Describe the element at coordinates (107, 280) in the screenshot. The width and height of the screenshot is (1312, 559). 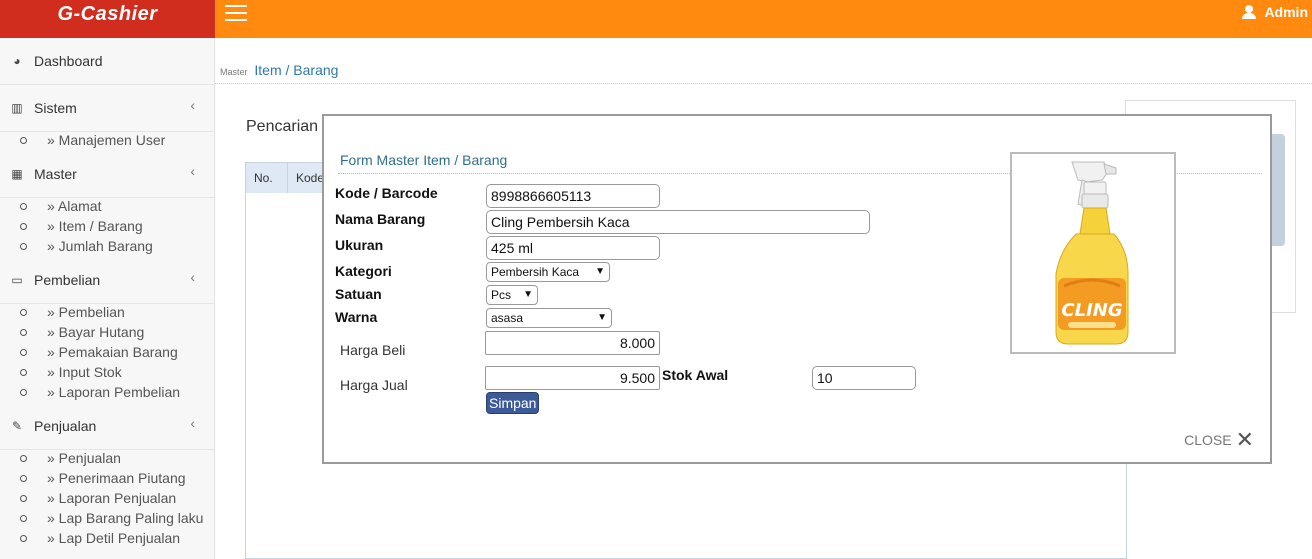
I see `sidebar-item-pembelian: ▭ Pembelian ‹` at that location.